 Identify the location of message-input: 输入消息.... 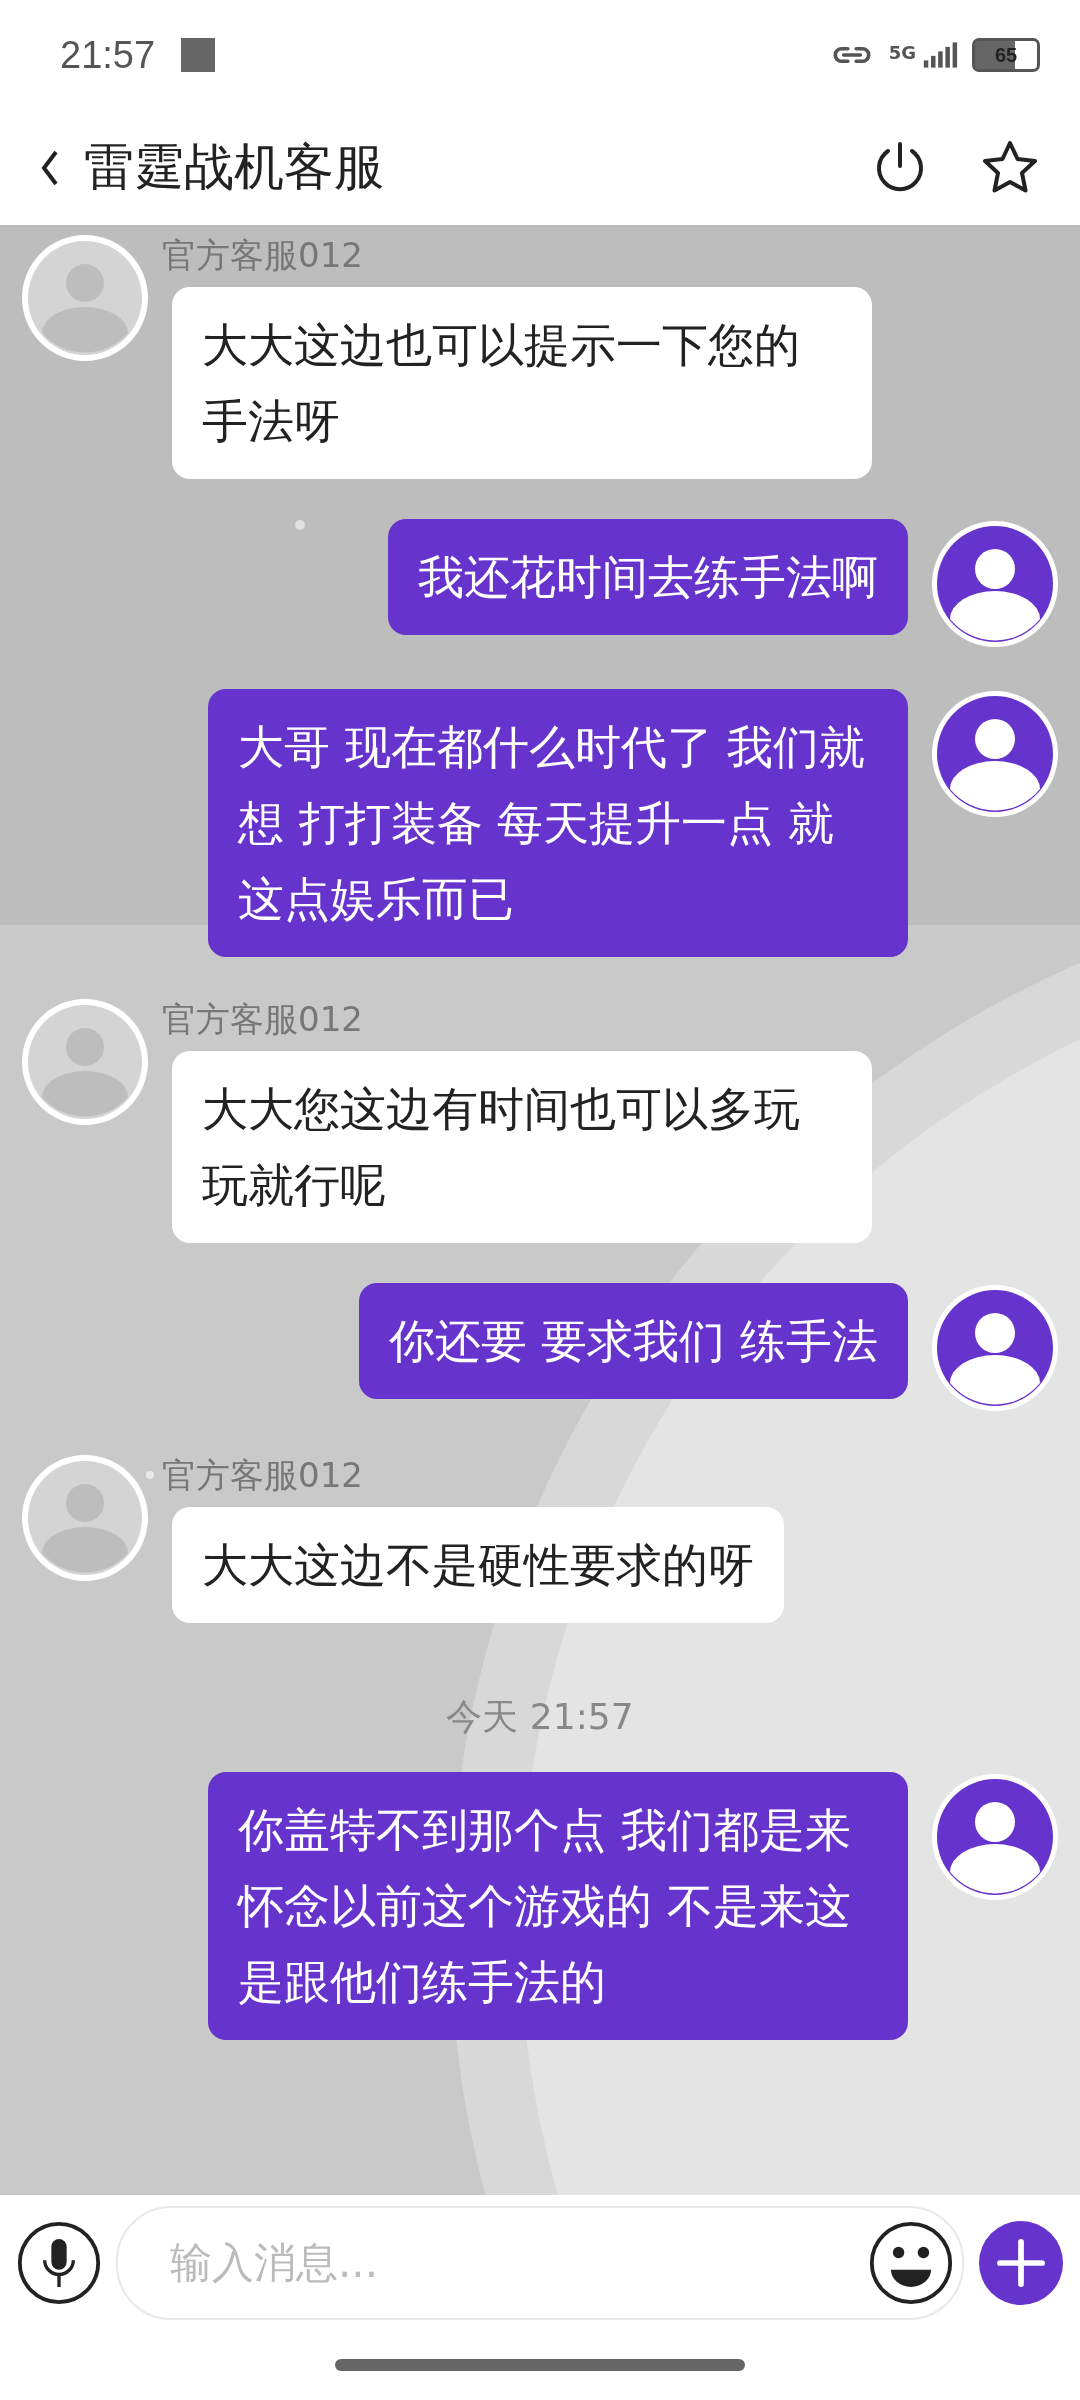
(518, 2262).